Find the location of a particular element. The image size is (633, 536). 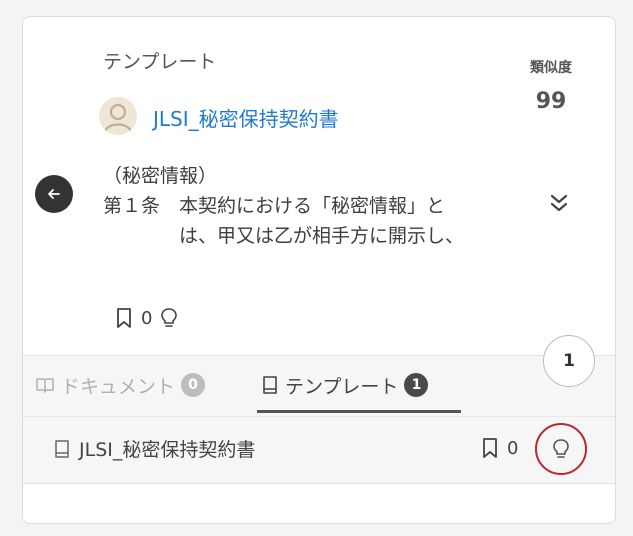

back-button is located at coordinates (54, 194).